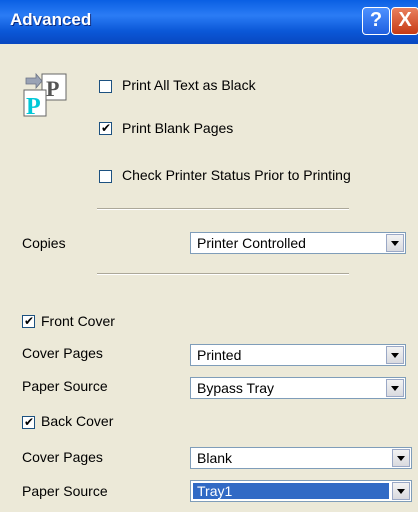  What do you see at coordinates (301, 491) in the screenshot?
I see `back-paper-source-select: Tray1` at bounding box center [301, 491].